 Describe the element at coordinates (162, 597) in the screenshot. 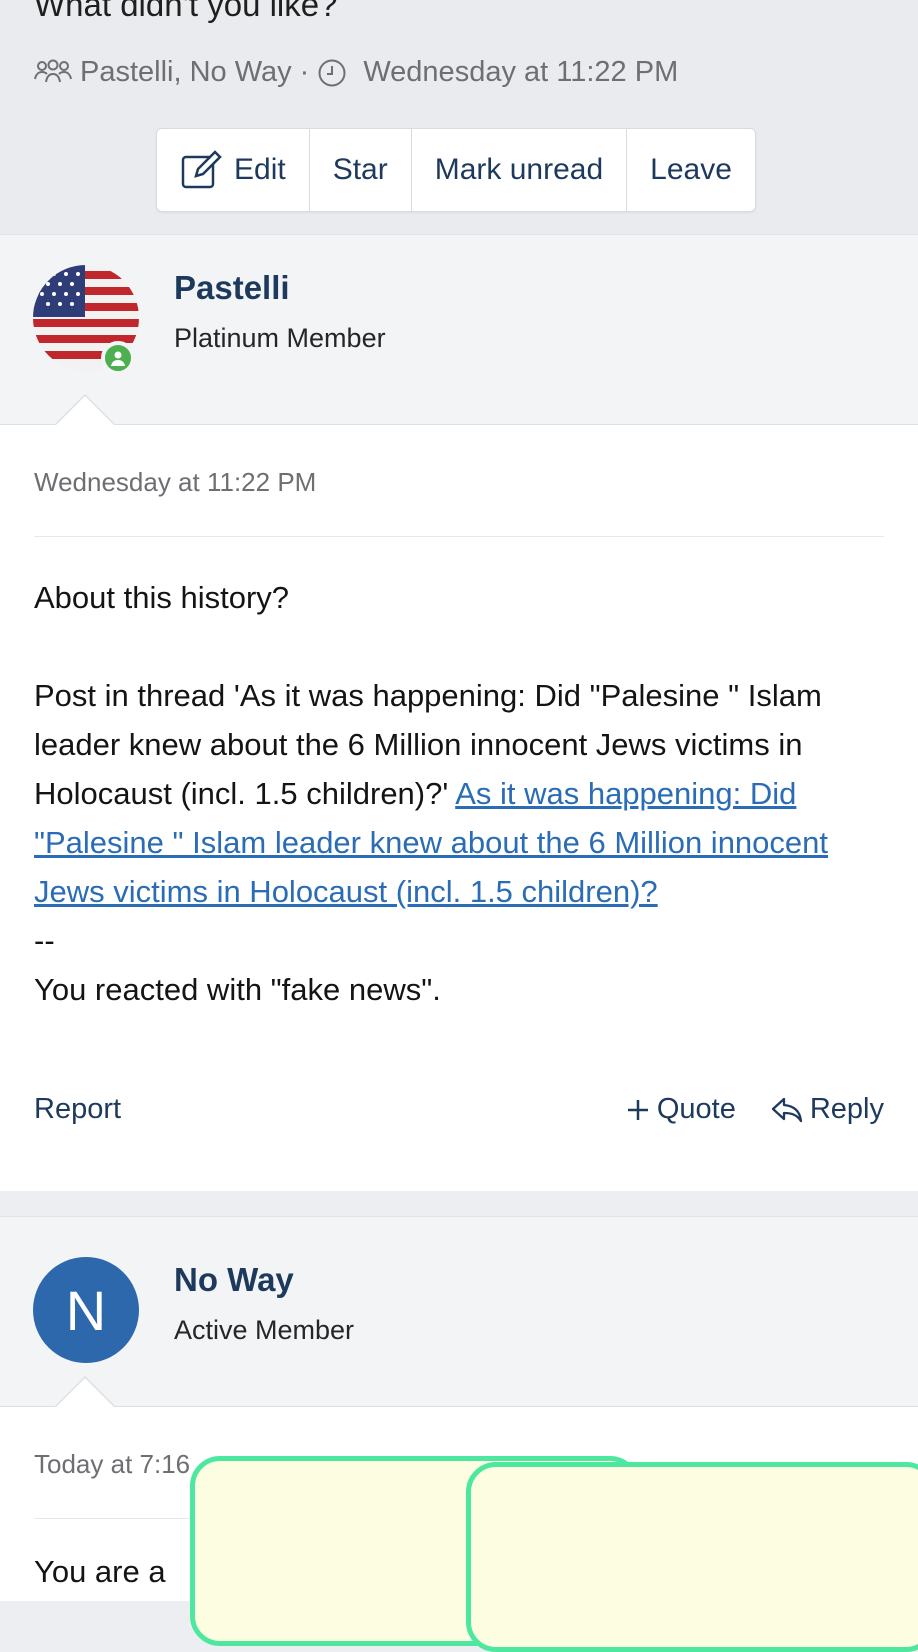

I see `message-line: About this history?` at that location.